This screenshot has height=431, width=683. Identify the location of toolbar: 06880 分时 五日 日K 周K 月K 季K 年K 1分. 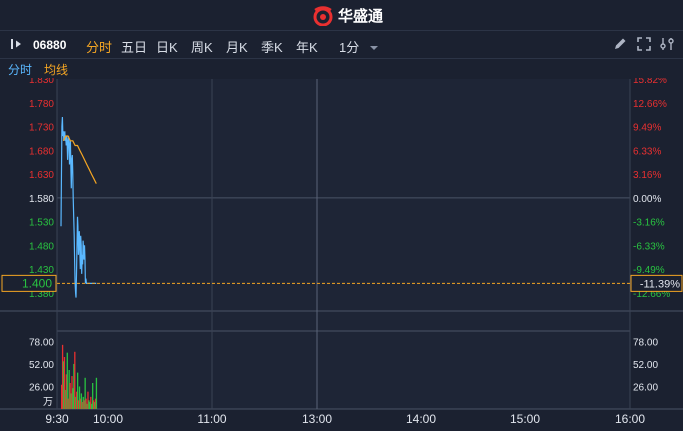
(341, 45).